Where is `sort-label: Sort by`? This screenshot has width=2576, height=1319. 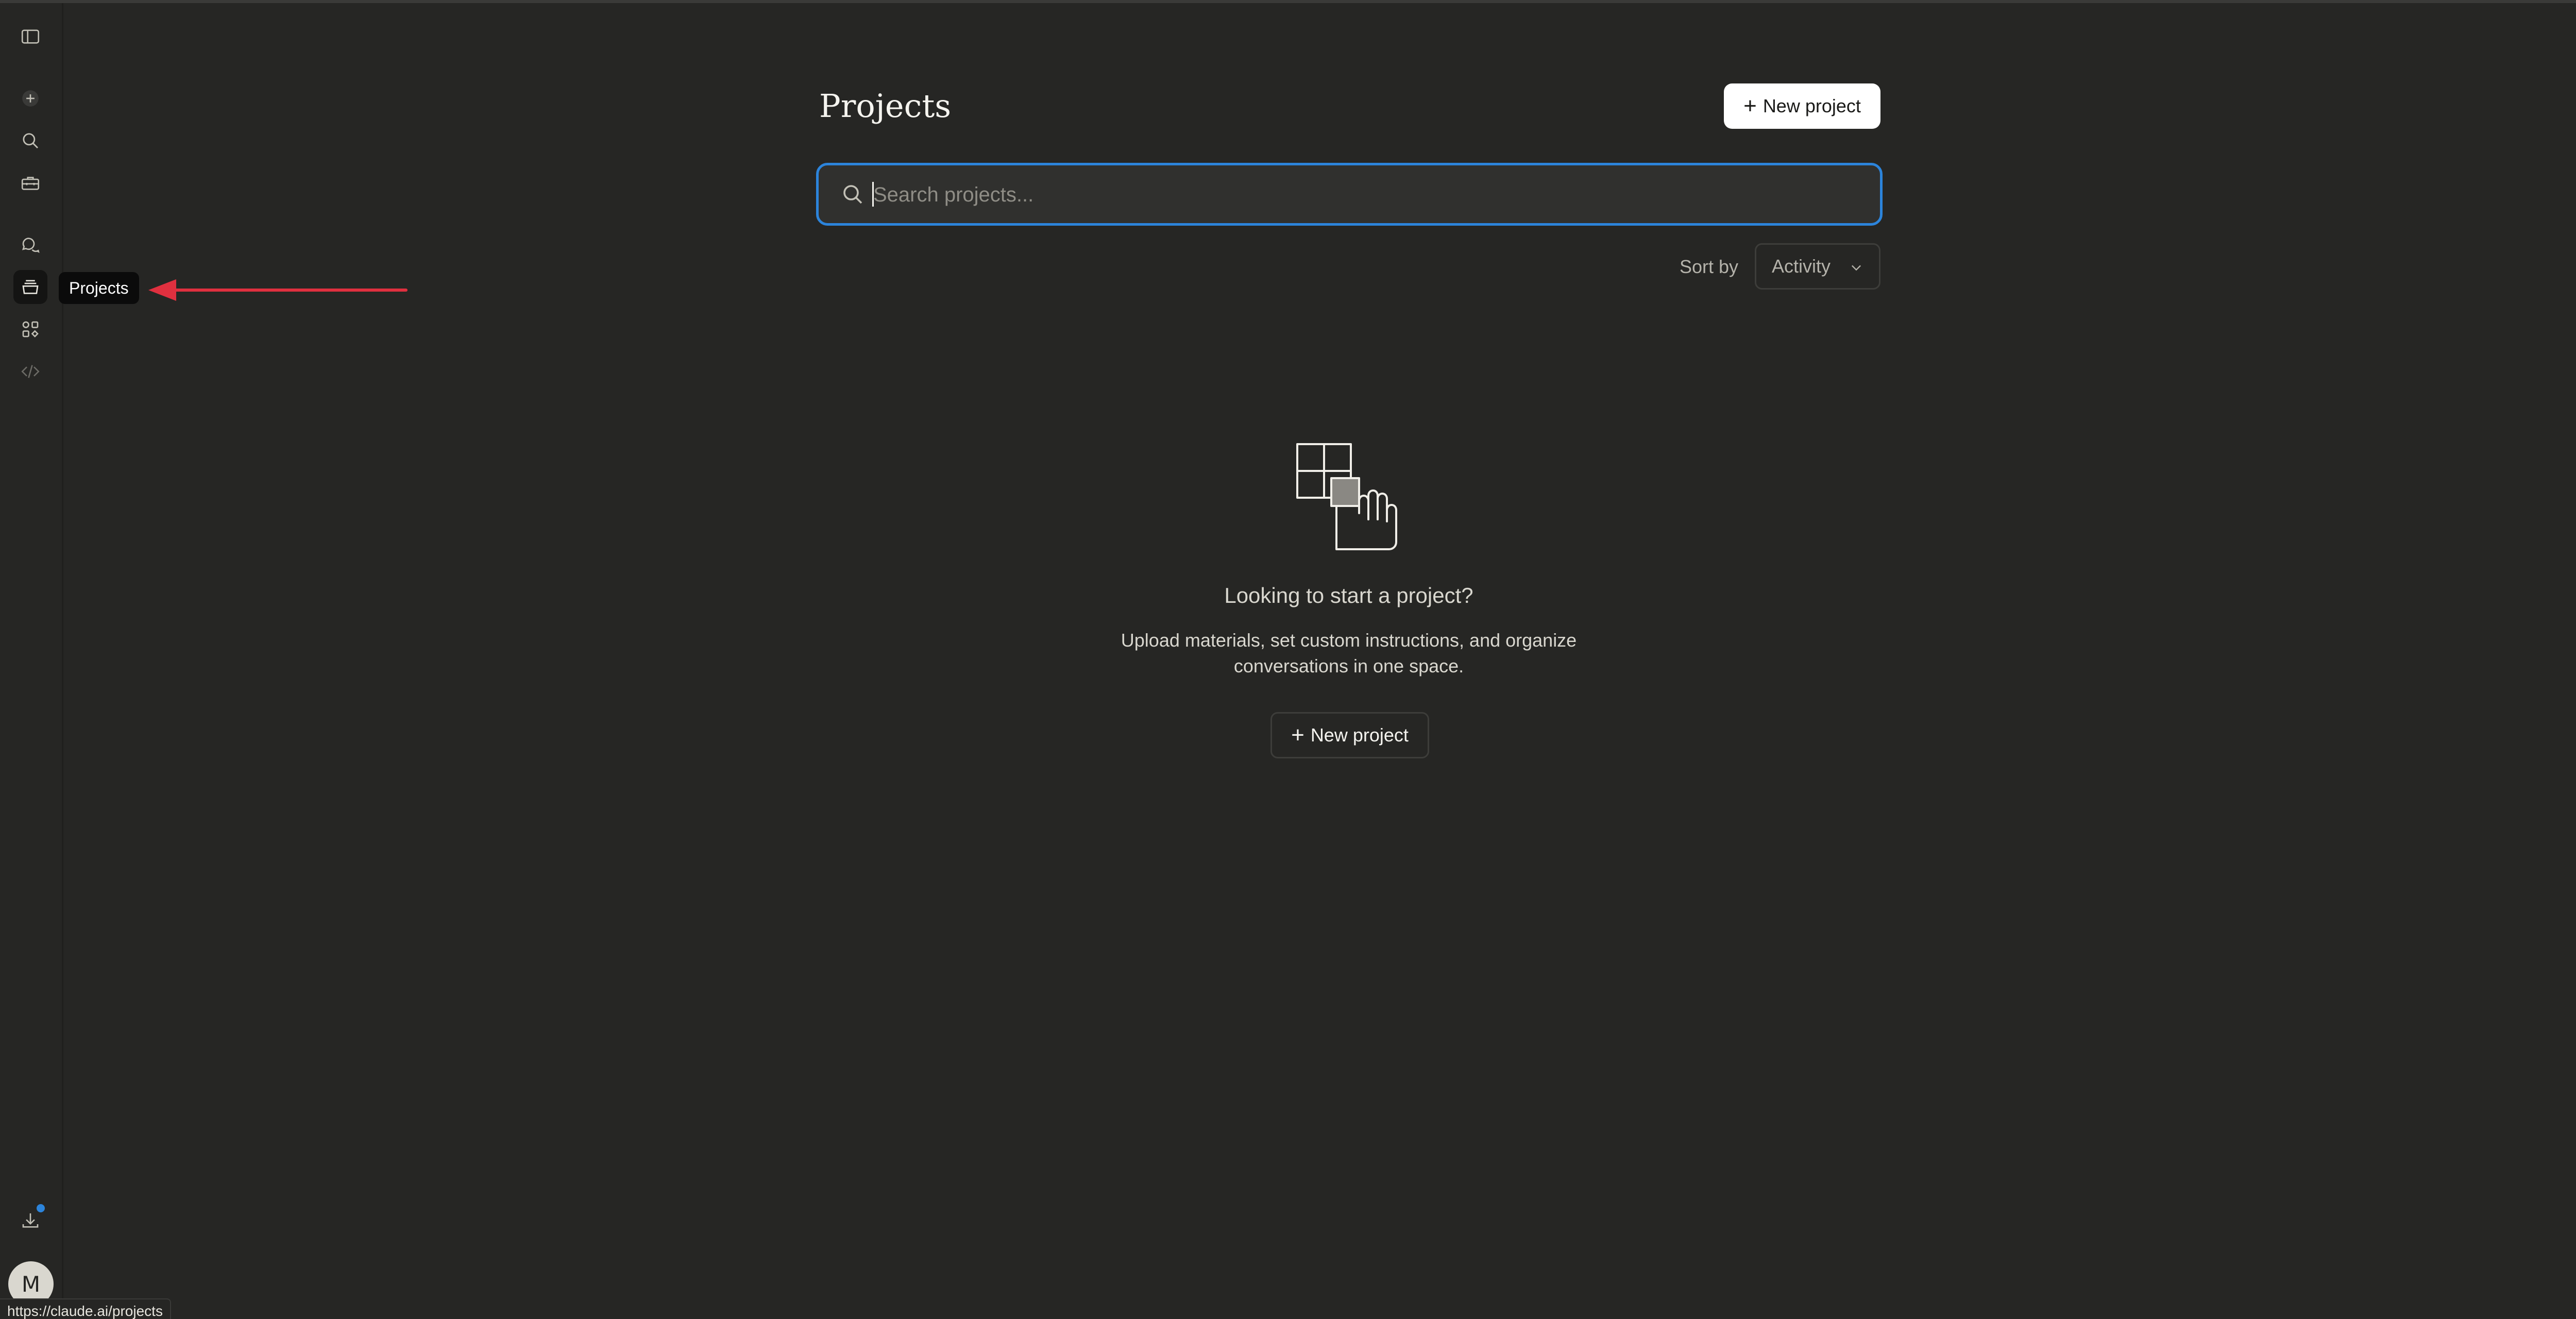
sort-label: Sort by is located at coordinates (1709, 266).